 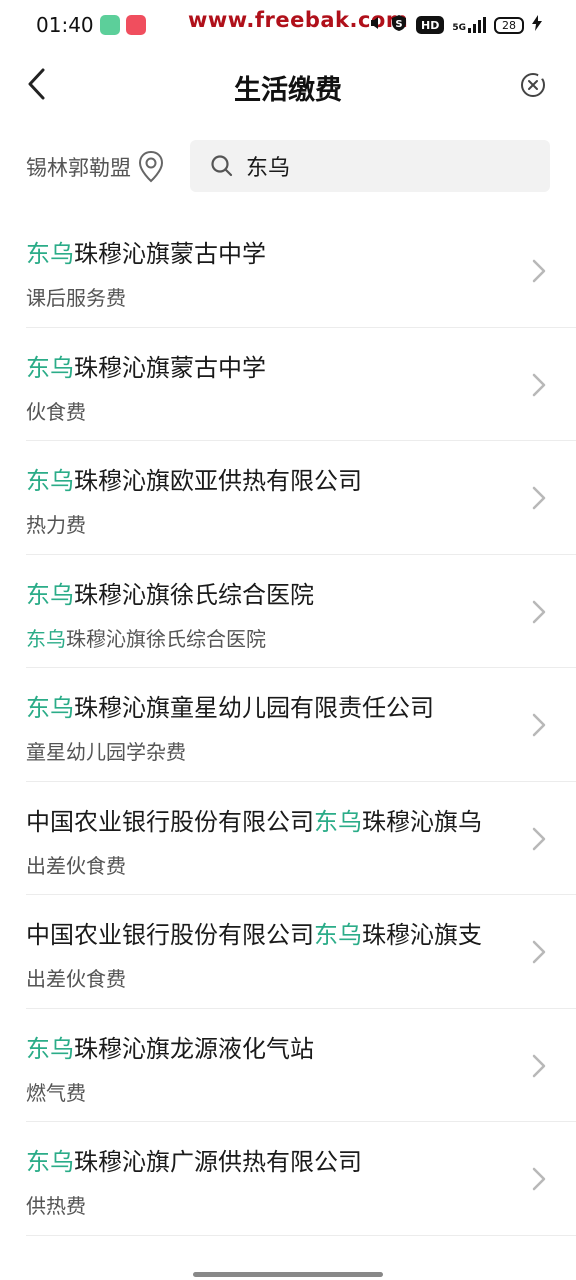 I want to click on list-item: 东乌珠穆沁旗徐氏综合医院 东乌珠穆沁旗徐氏综合医院, so click(x=301, y=611).